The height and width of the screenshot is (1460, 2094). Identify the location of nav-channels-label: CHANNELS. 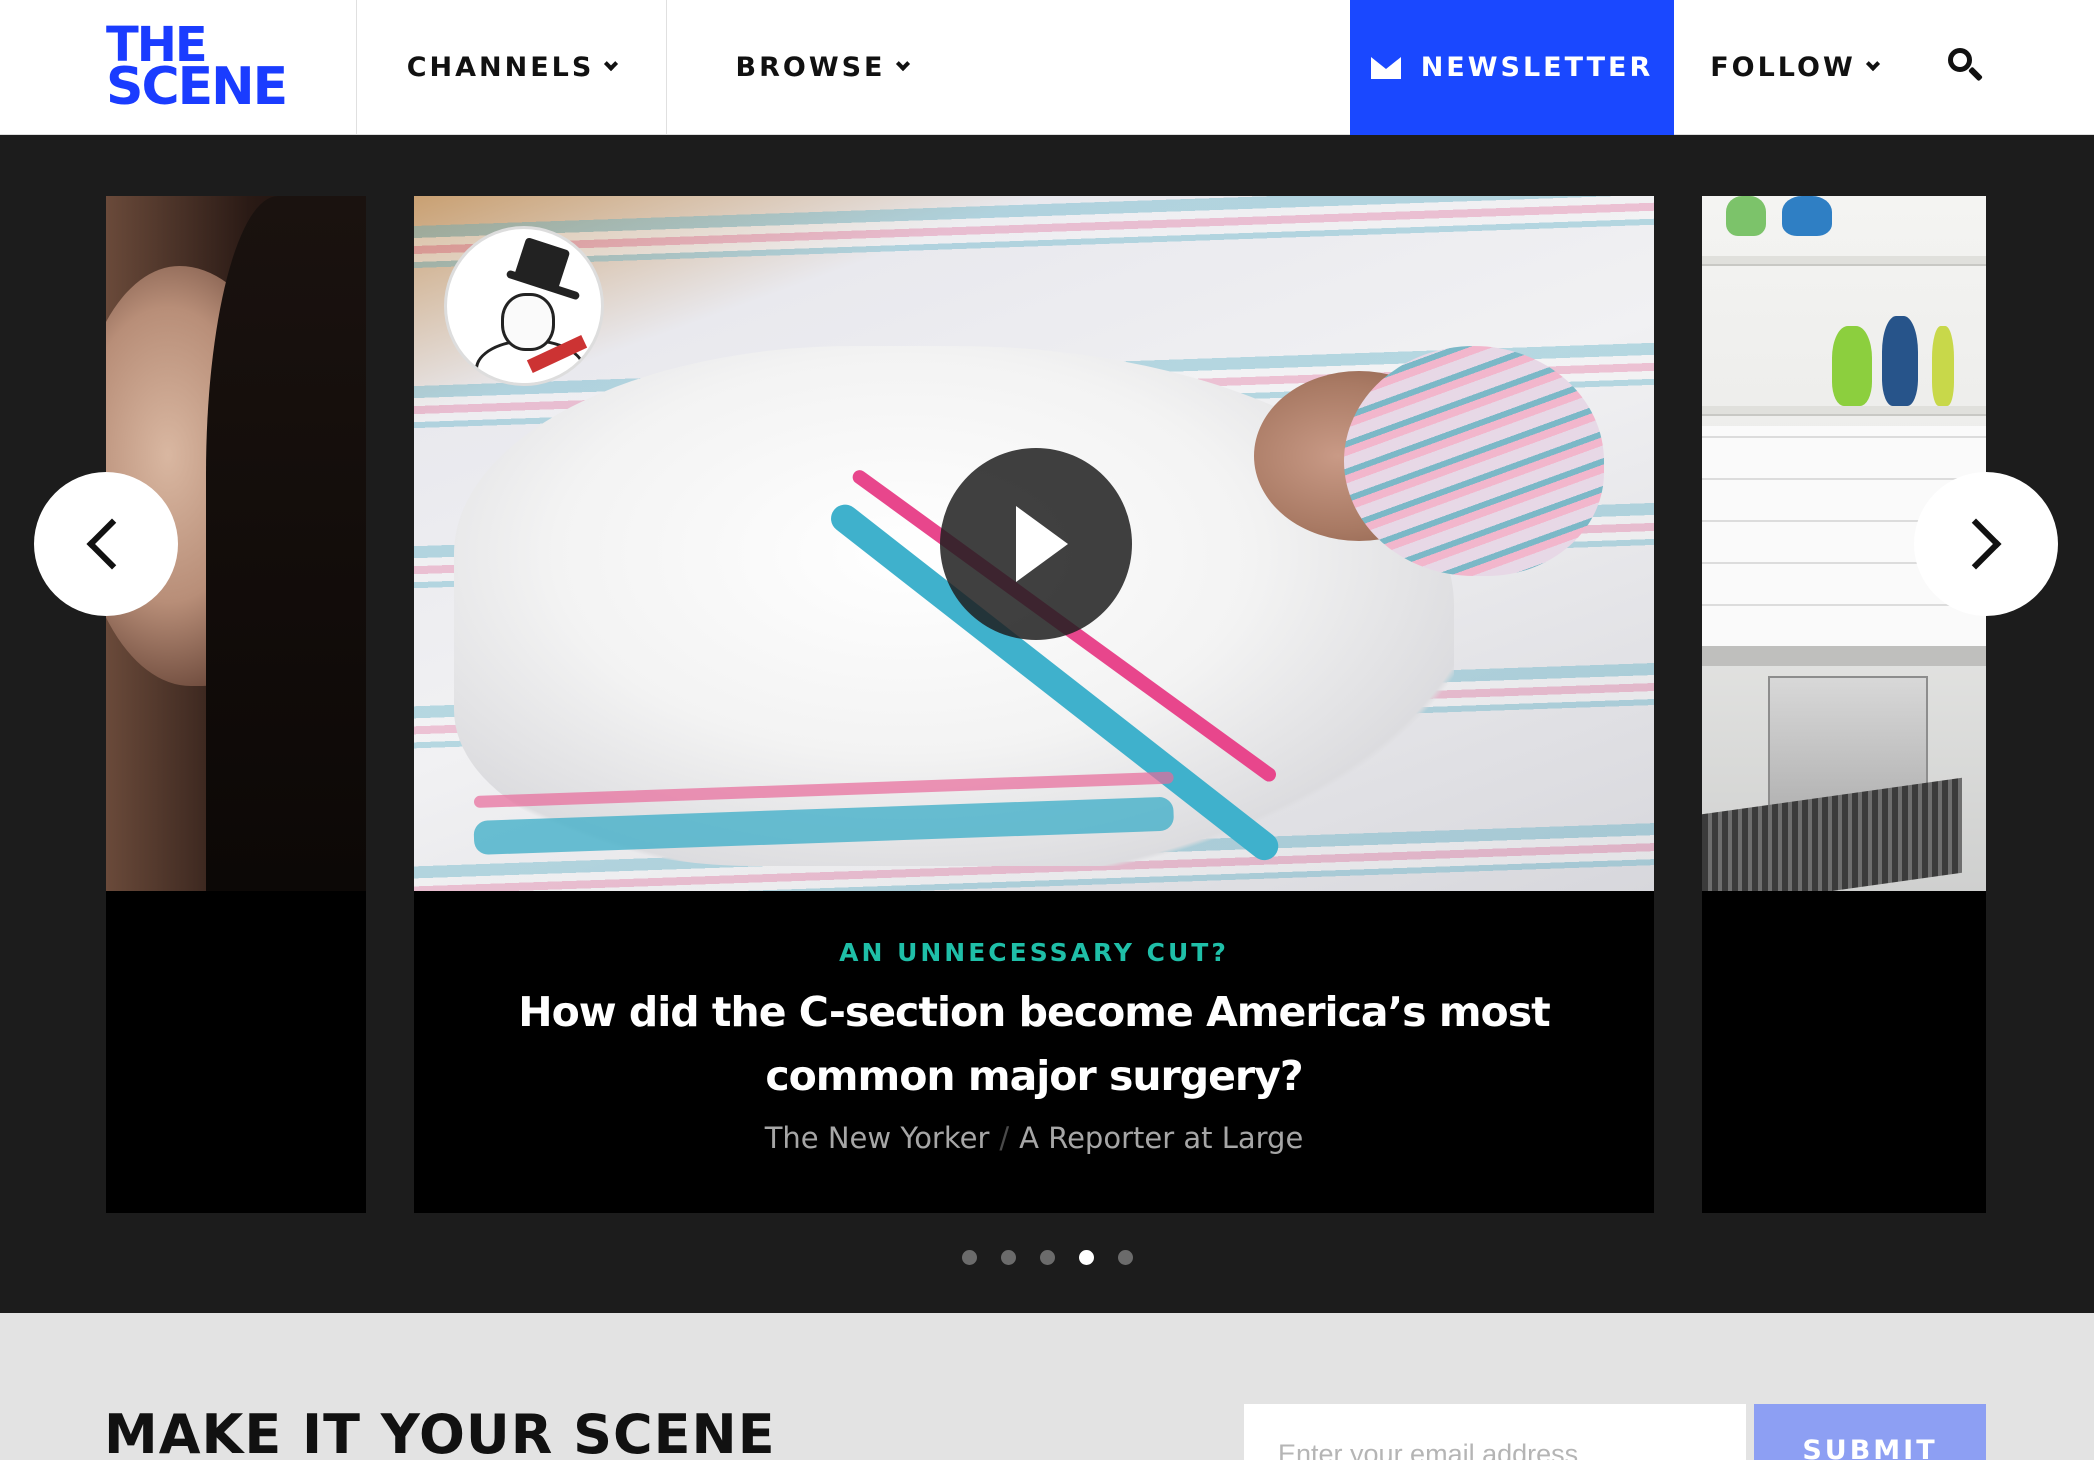
(500, 67).